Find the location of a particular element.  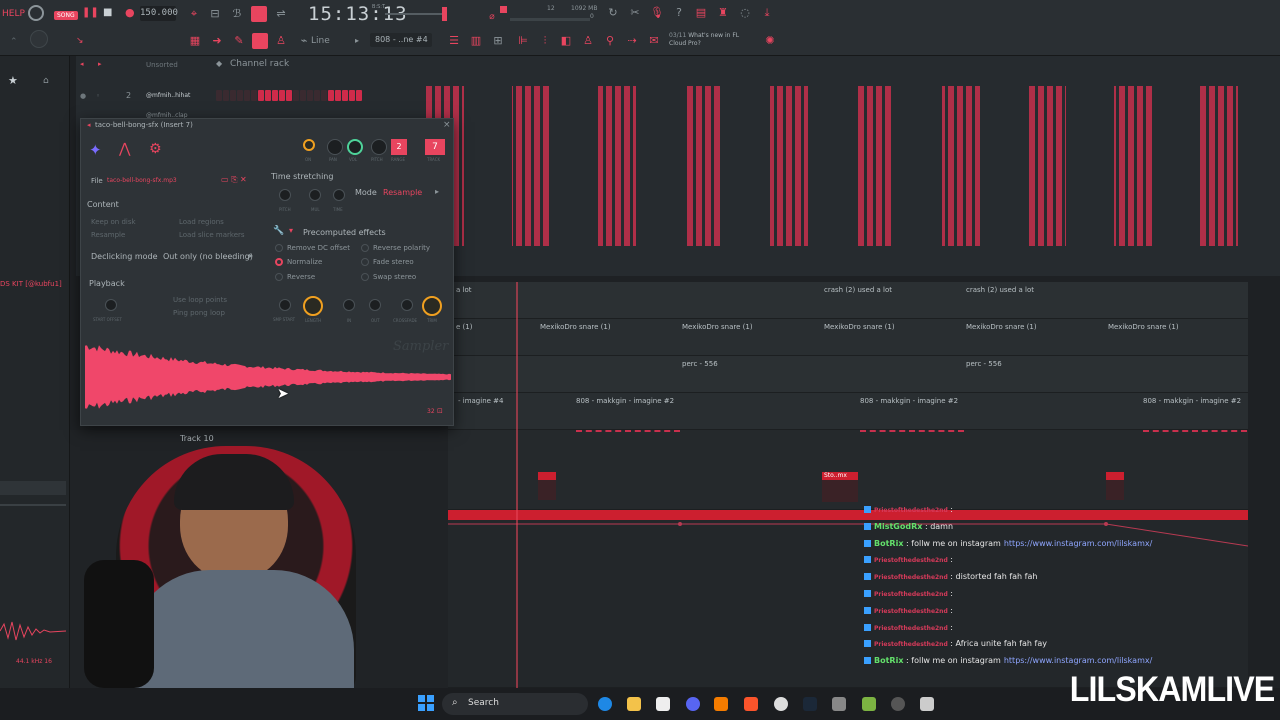

fade-stereo-radio is located at coordinates (365, 262).